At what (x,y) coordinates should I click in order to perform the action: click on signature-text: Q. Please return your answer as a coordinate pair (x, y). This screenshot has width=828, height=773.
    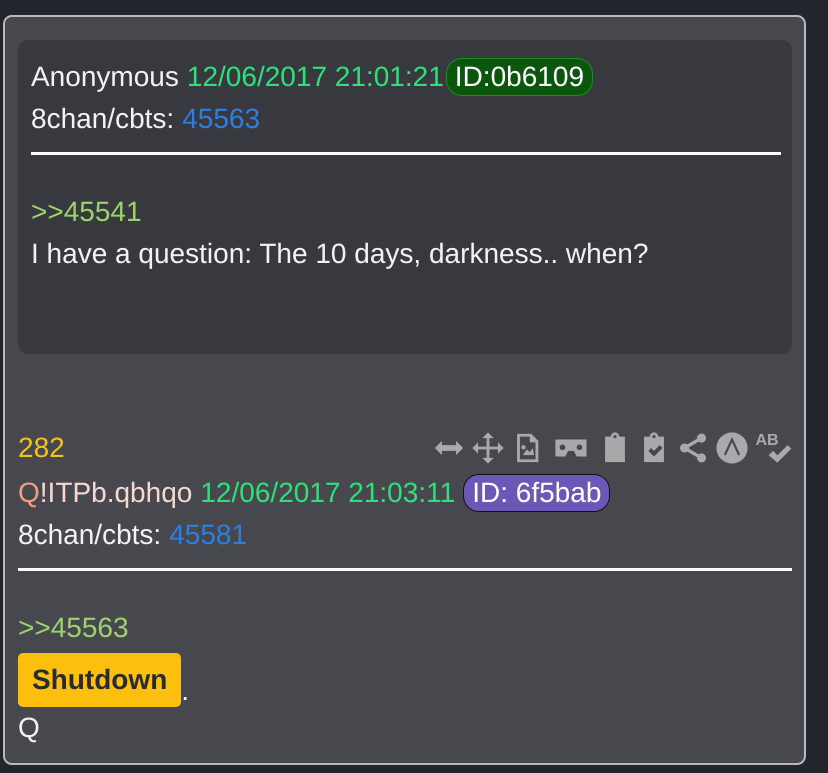
    Looking at the image, I should click on (29, 728).